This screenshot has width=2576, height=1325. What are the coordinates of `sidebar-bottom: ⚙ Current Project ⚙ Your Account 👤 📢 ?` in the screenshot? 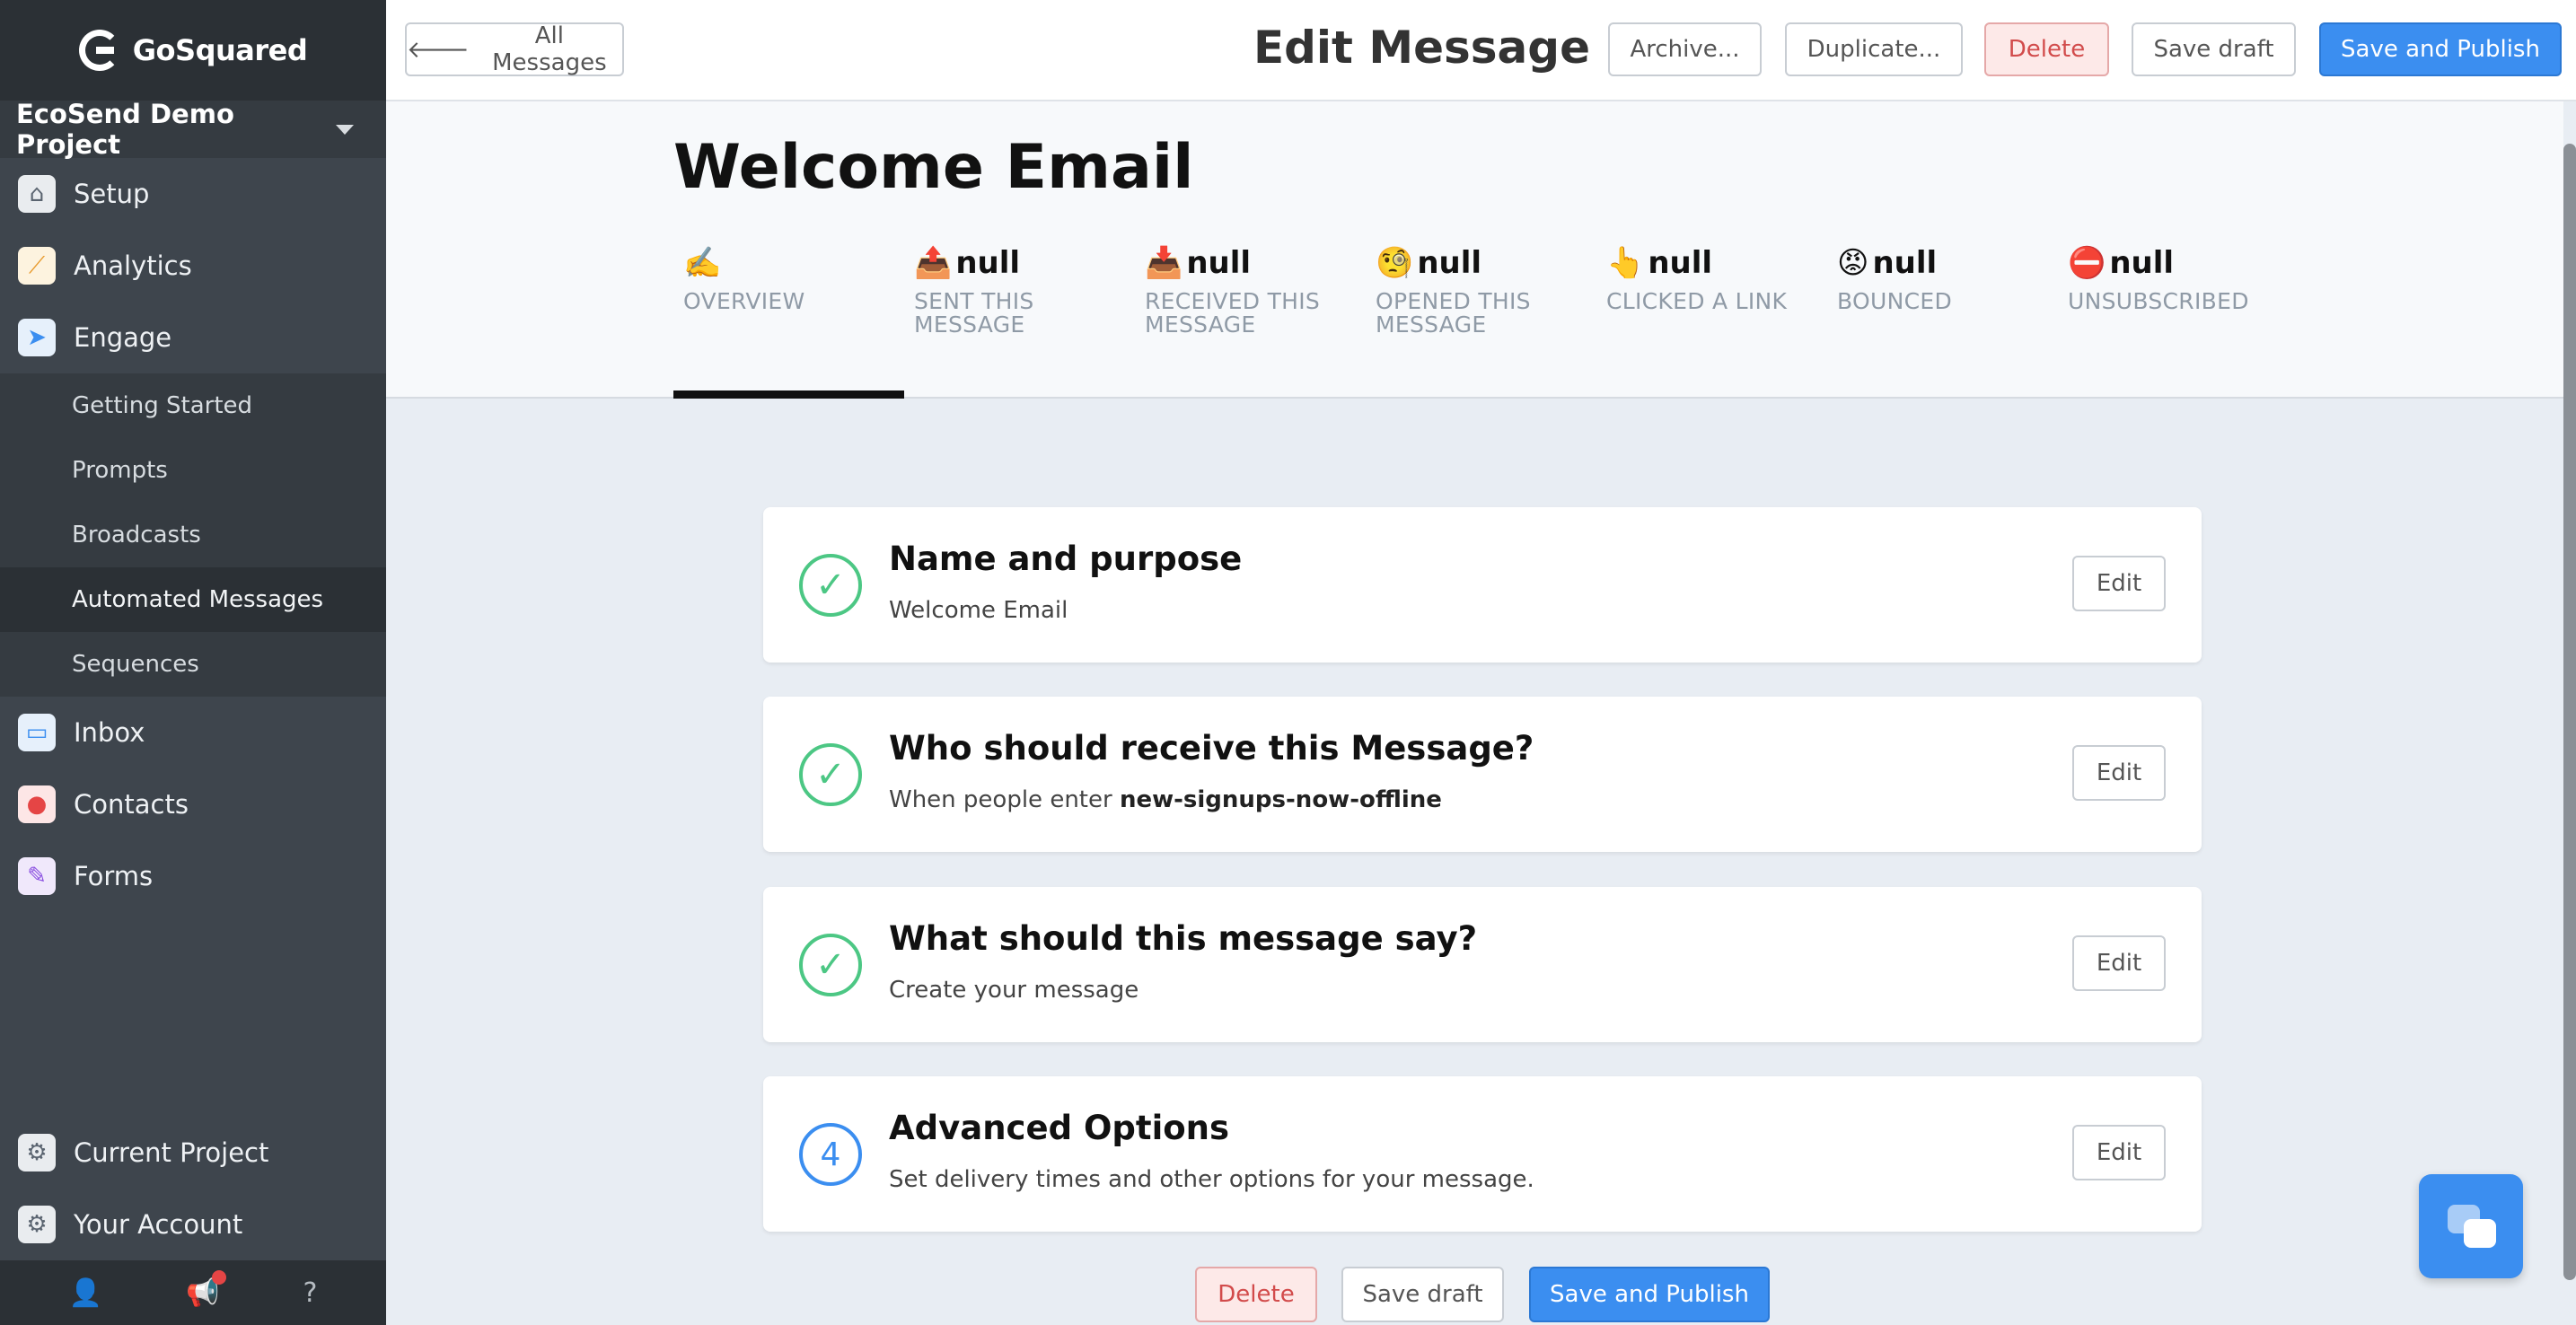 It's located at (193, 1221).